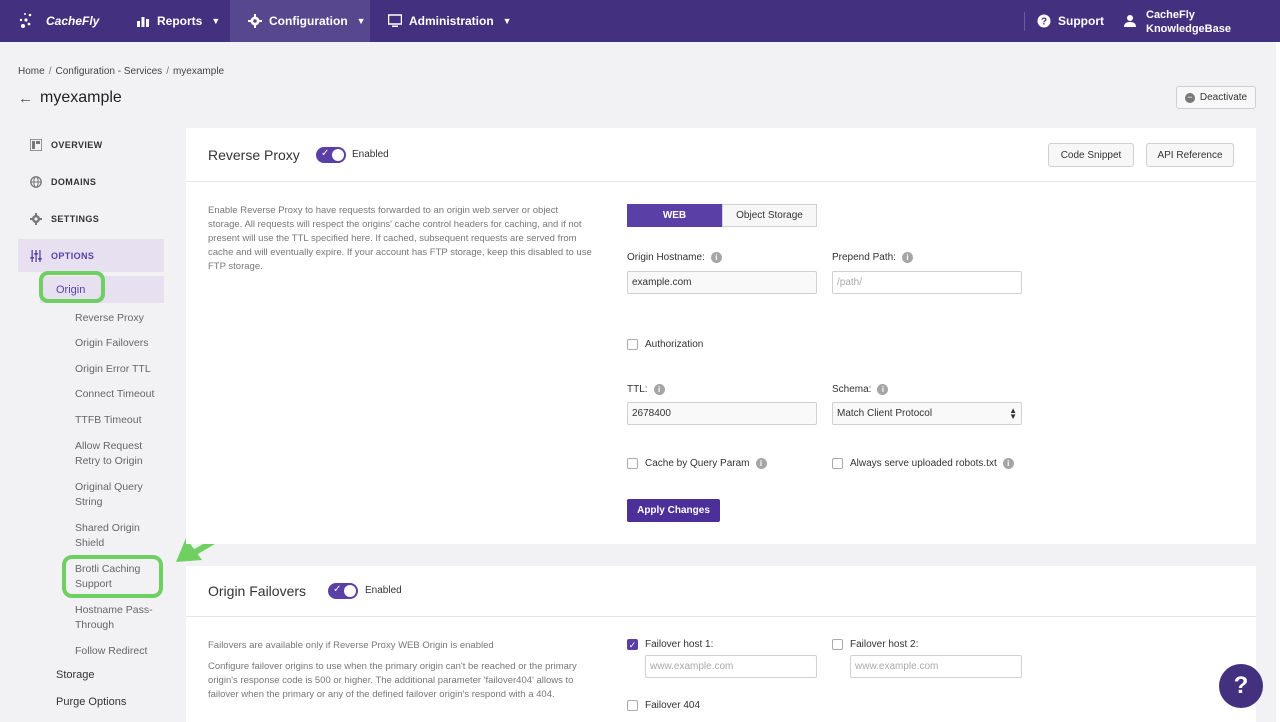  What do you see at coordinates (1091, 155) in the screenshot?
I see `code-snippet-button: Code Snippet` at bounding box center [1091, 155].